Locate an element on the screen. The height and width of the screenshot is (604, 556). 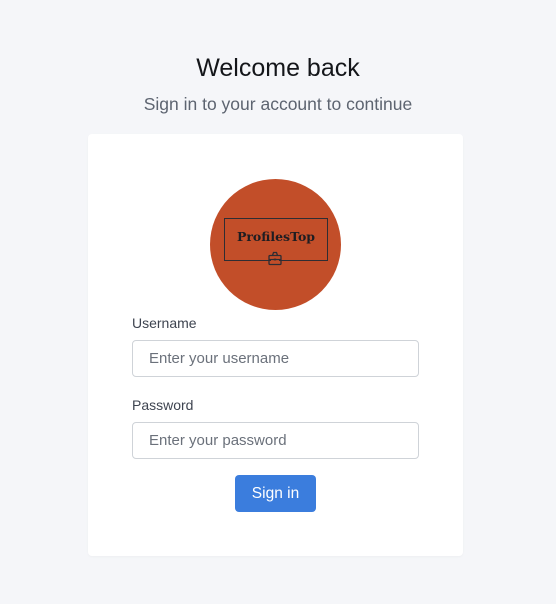
username-label: Username is located at coordinates (164, 323).